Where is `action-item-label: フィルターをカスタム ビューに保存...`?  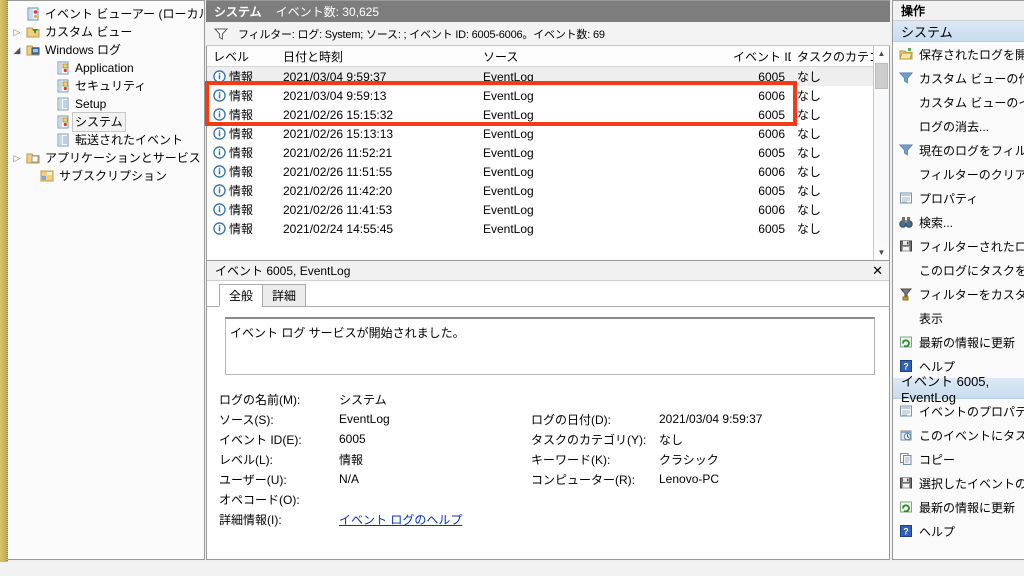
action-item-label: フィルターをカスタム ビューに保存... is located at coordinates (971, 294).